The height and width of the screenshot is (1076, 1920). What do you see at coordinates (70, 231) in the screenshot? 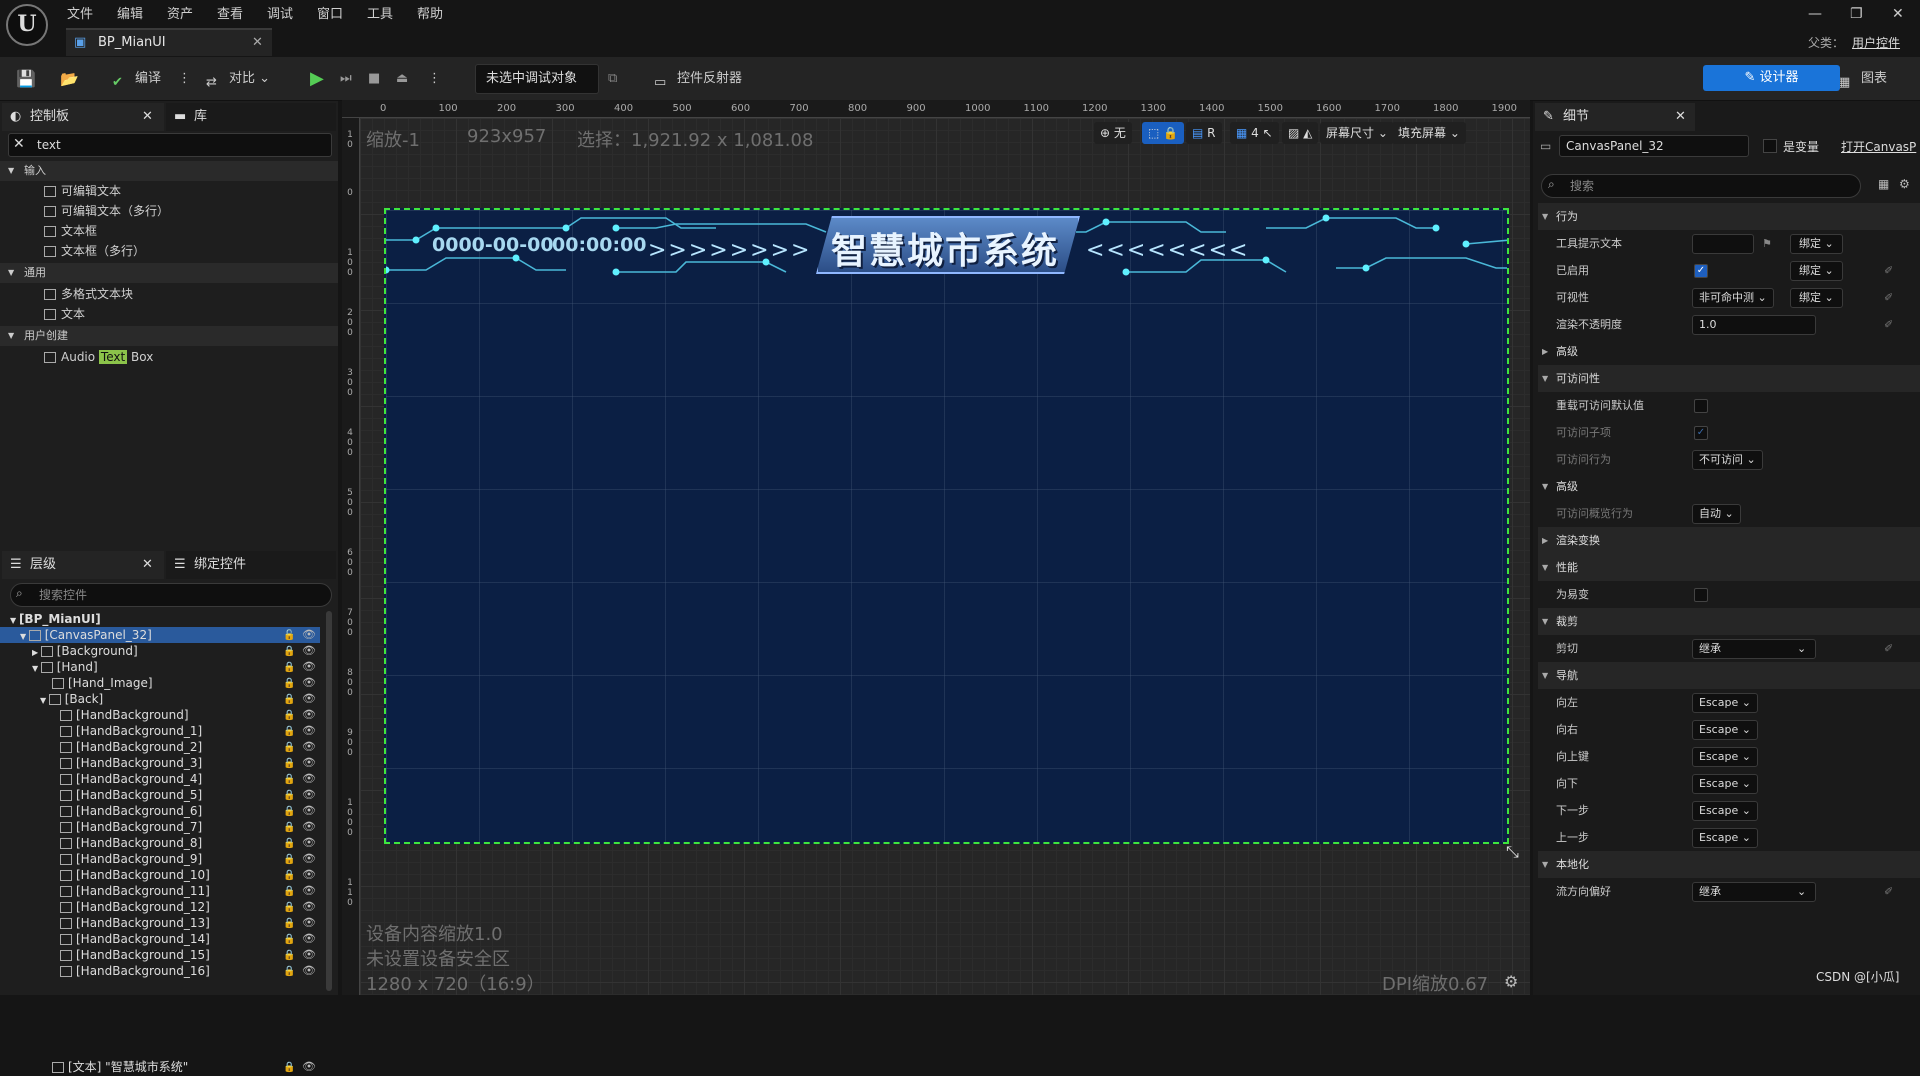
I see `palette-item-textbox: 文本框` at bounding box center [70, 231].